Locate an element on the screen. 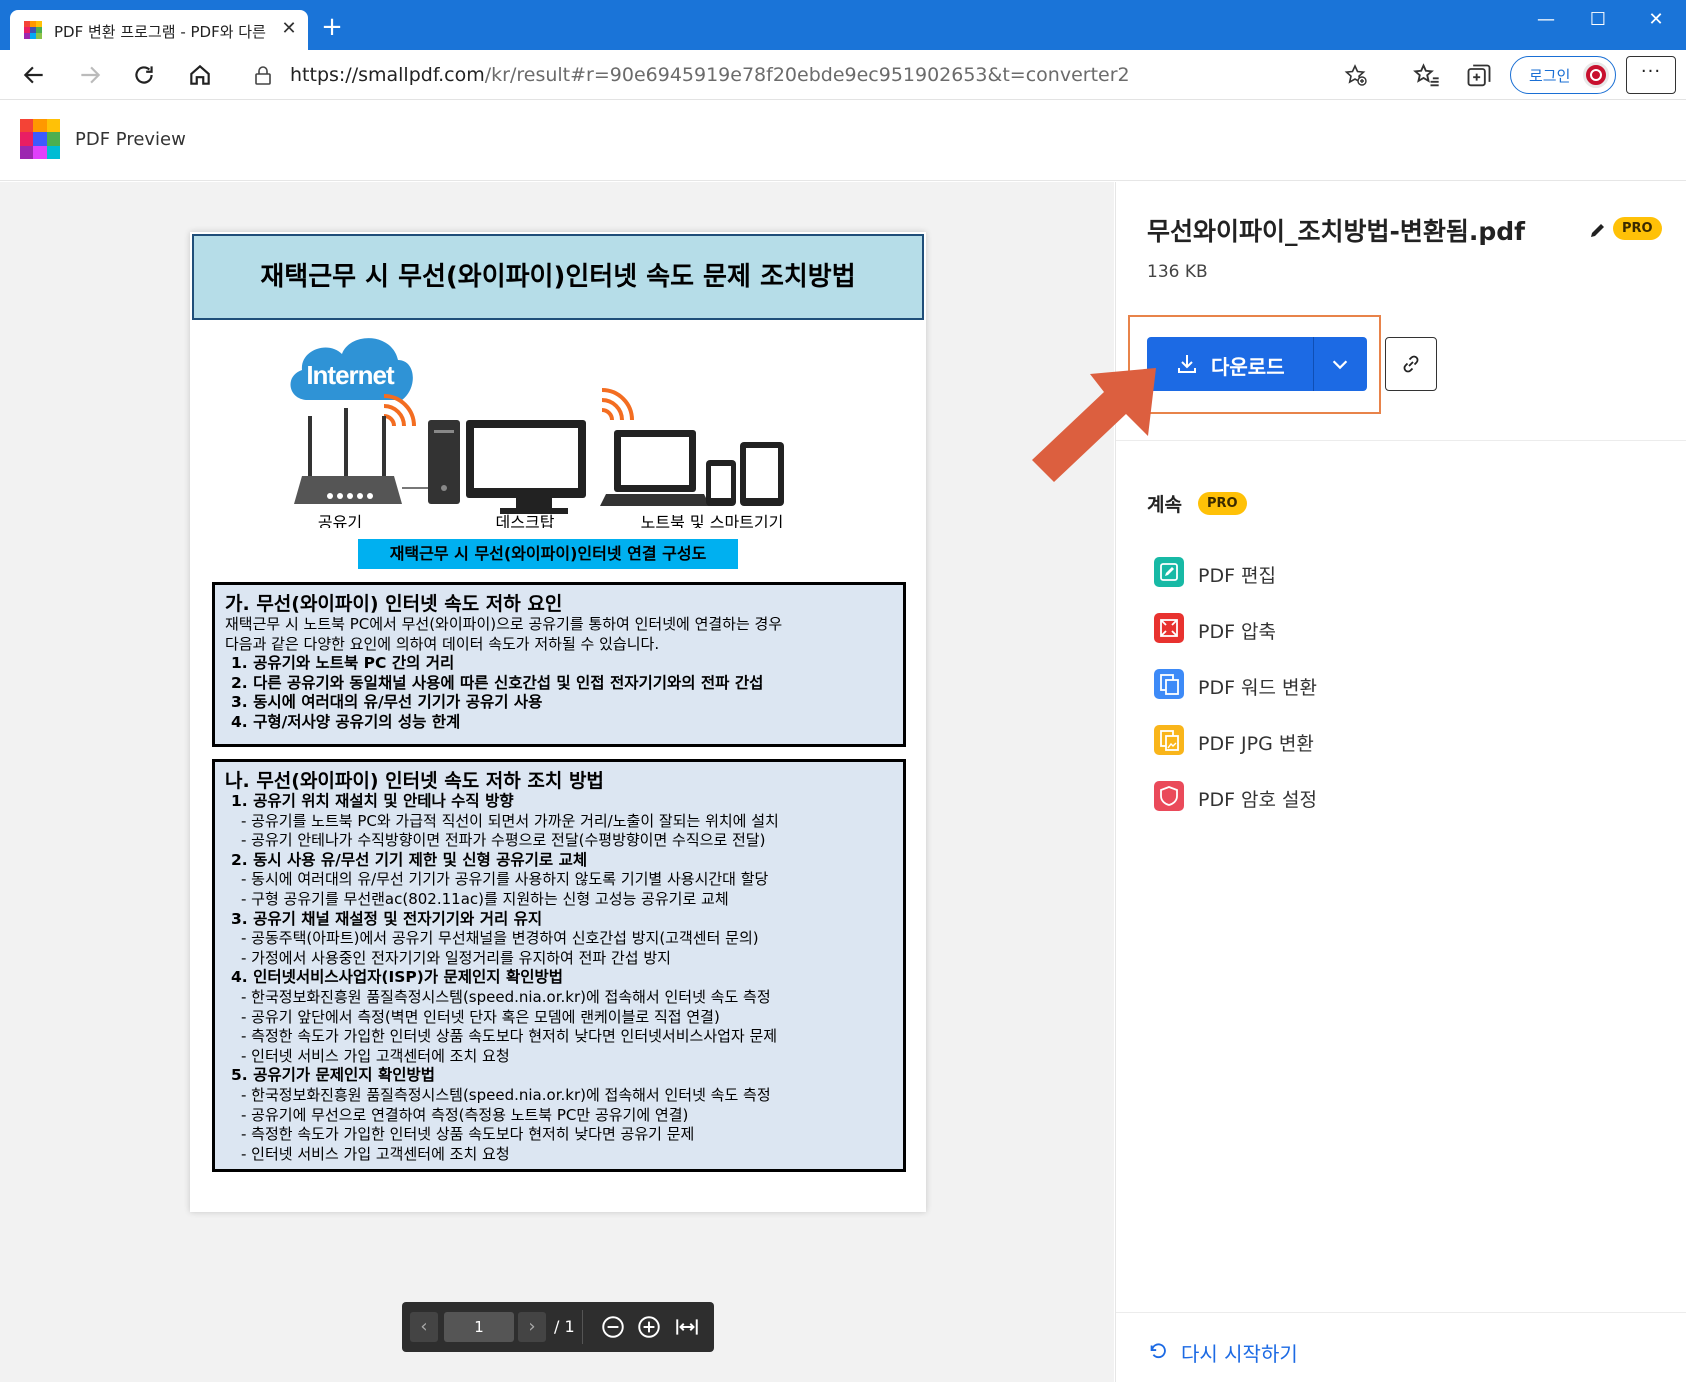  minimize-icon: — is located at coordinates (1546, 20).